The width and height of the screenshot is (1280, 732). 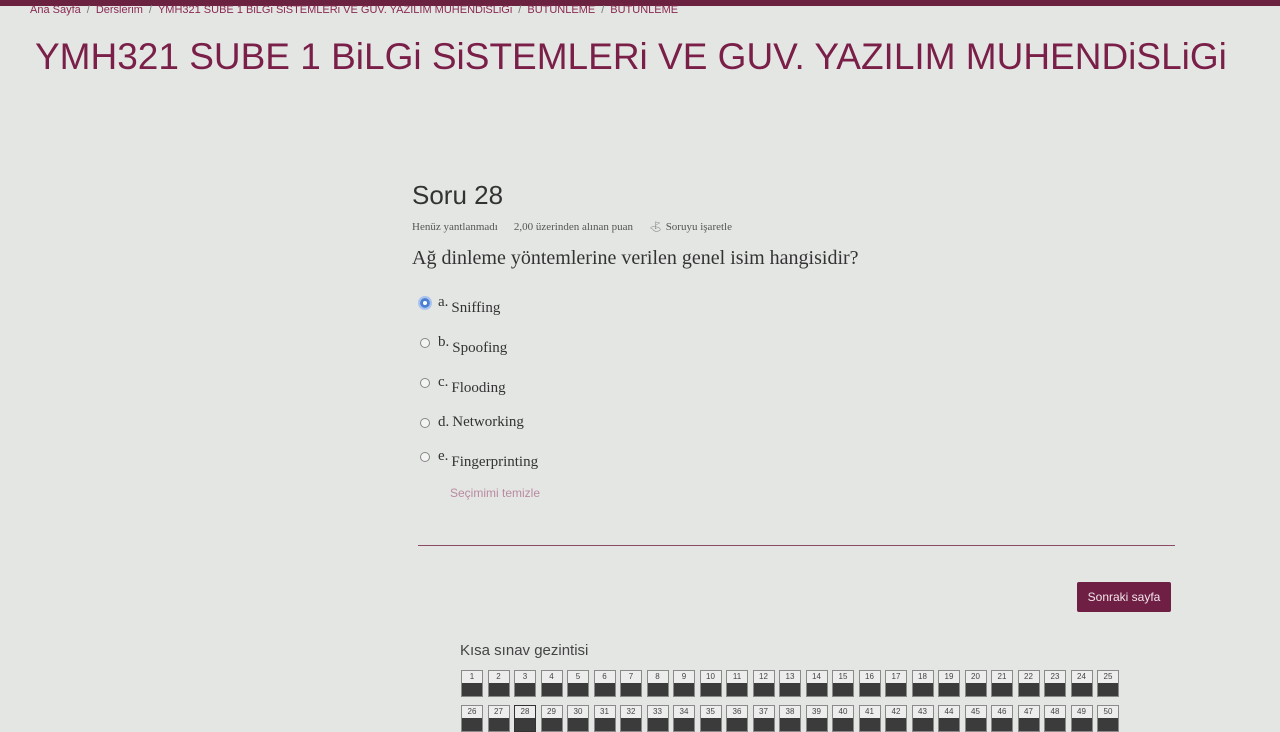 I want to click on quiz-nav-button: 3, so click(x=525, y=683).